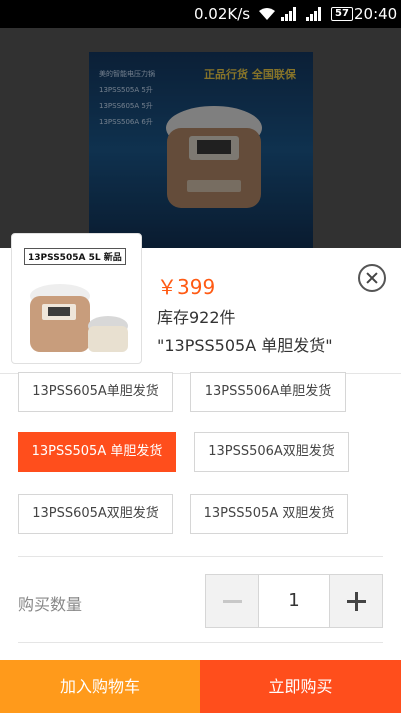 Image resolution: width=401 pixels, height=713 pixels. I want to click on option-13pss605a-double: 13PSS605A双胆发货, so click(95, 514).